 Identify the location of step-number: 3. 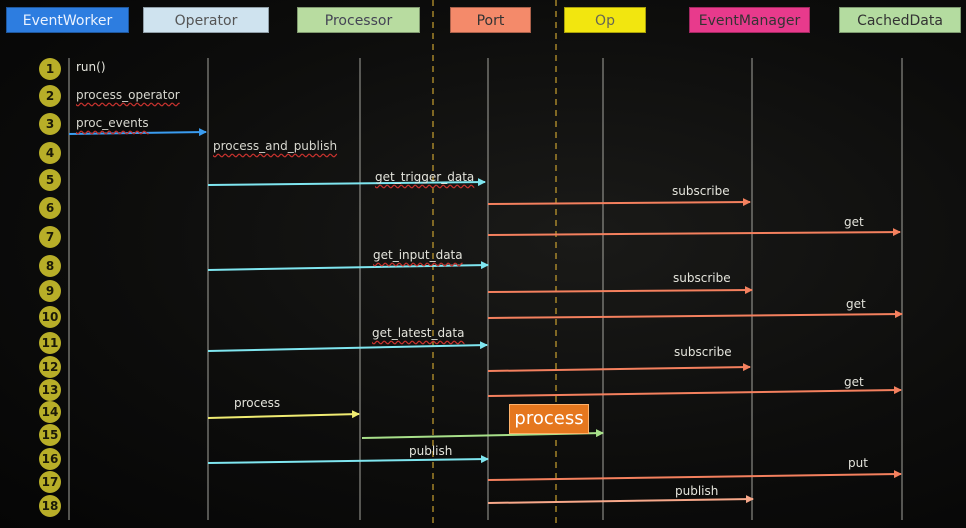
(50, 124).